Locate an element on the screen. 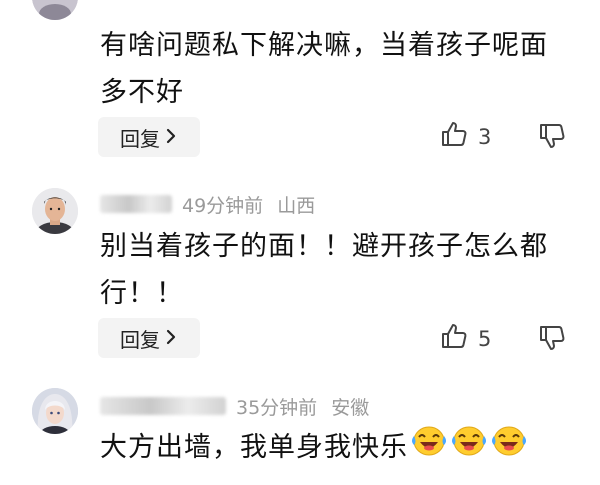  comment-location: 安徽 is located at coordinates (350, 407).